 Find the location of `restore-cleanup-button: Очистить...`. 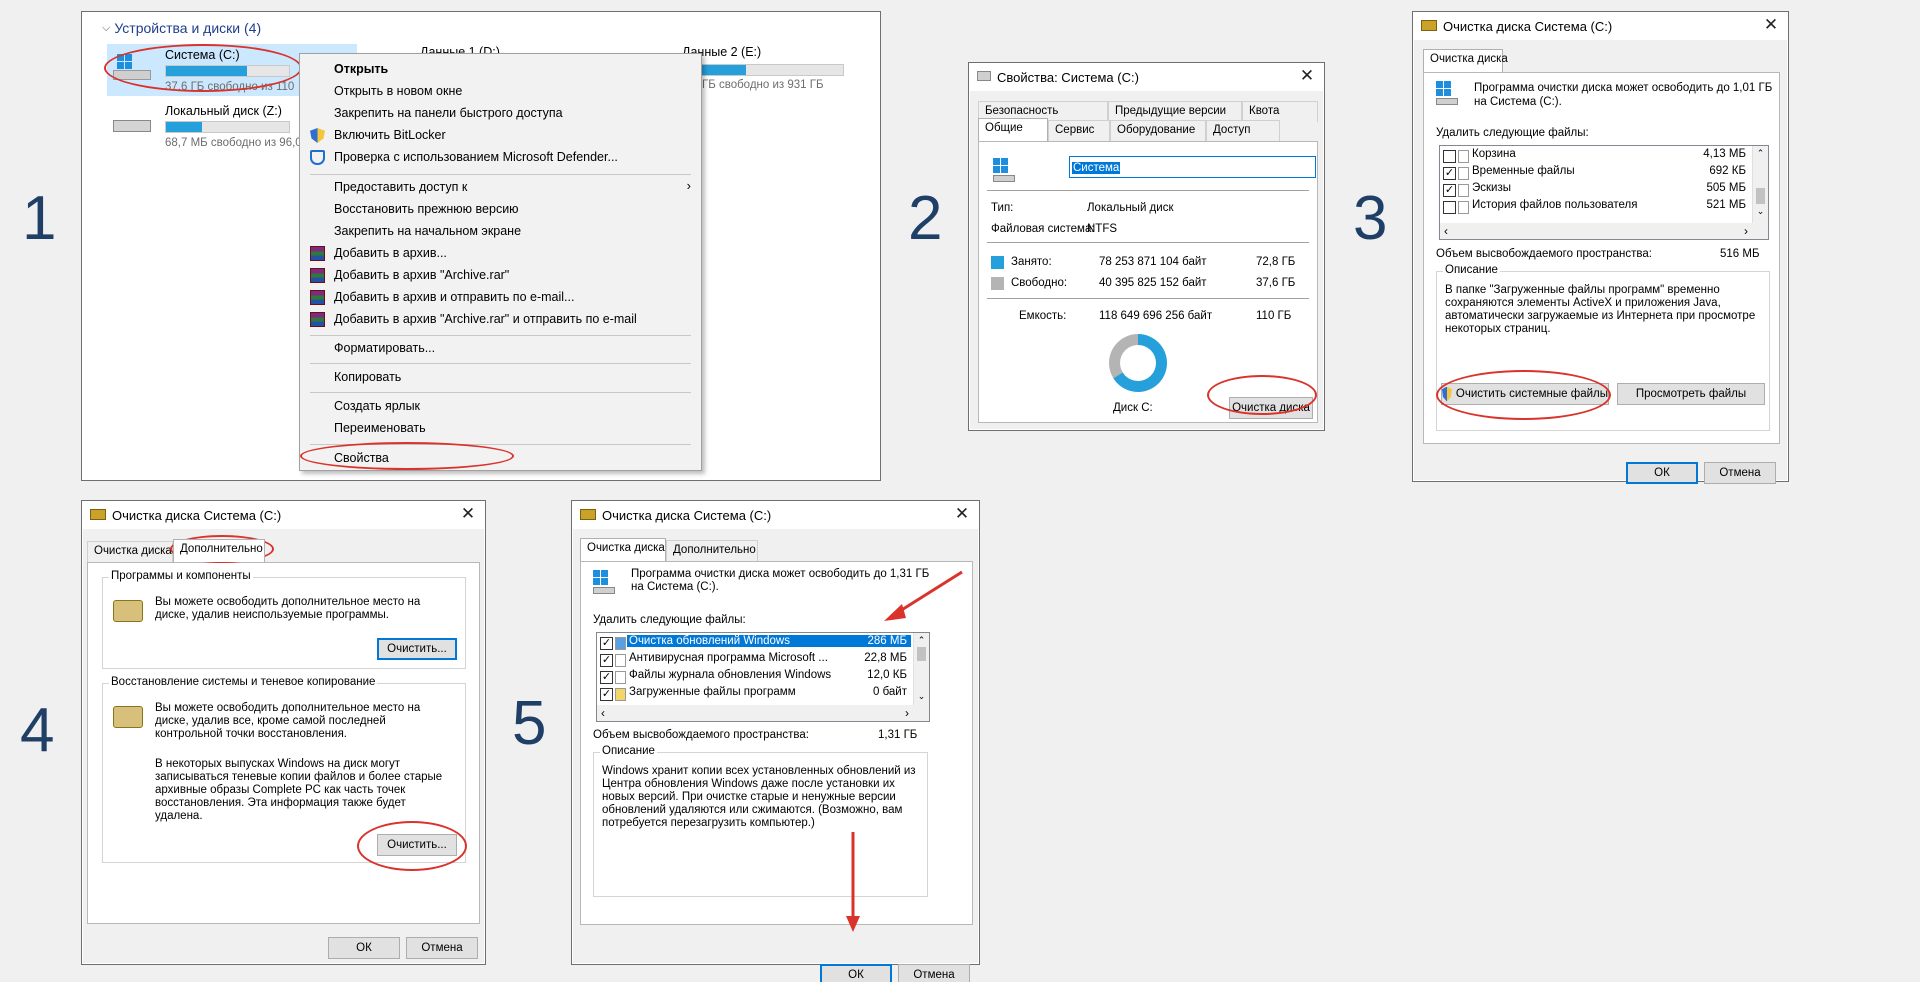

restore-cleanup-button: Очистить... is located at coordinates (417, 845).